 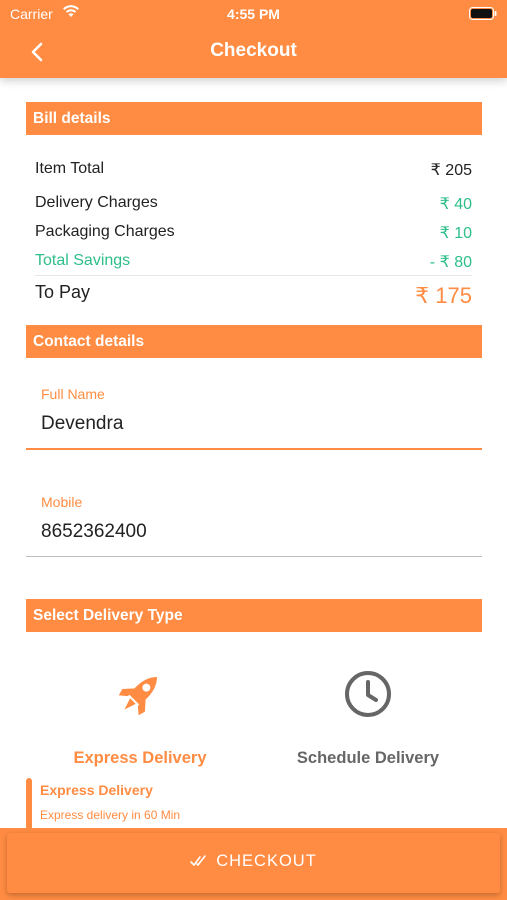 I want to click on packaging-charges-label: Packaging Charges, so click(x=105, y=231).